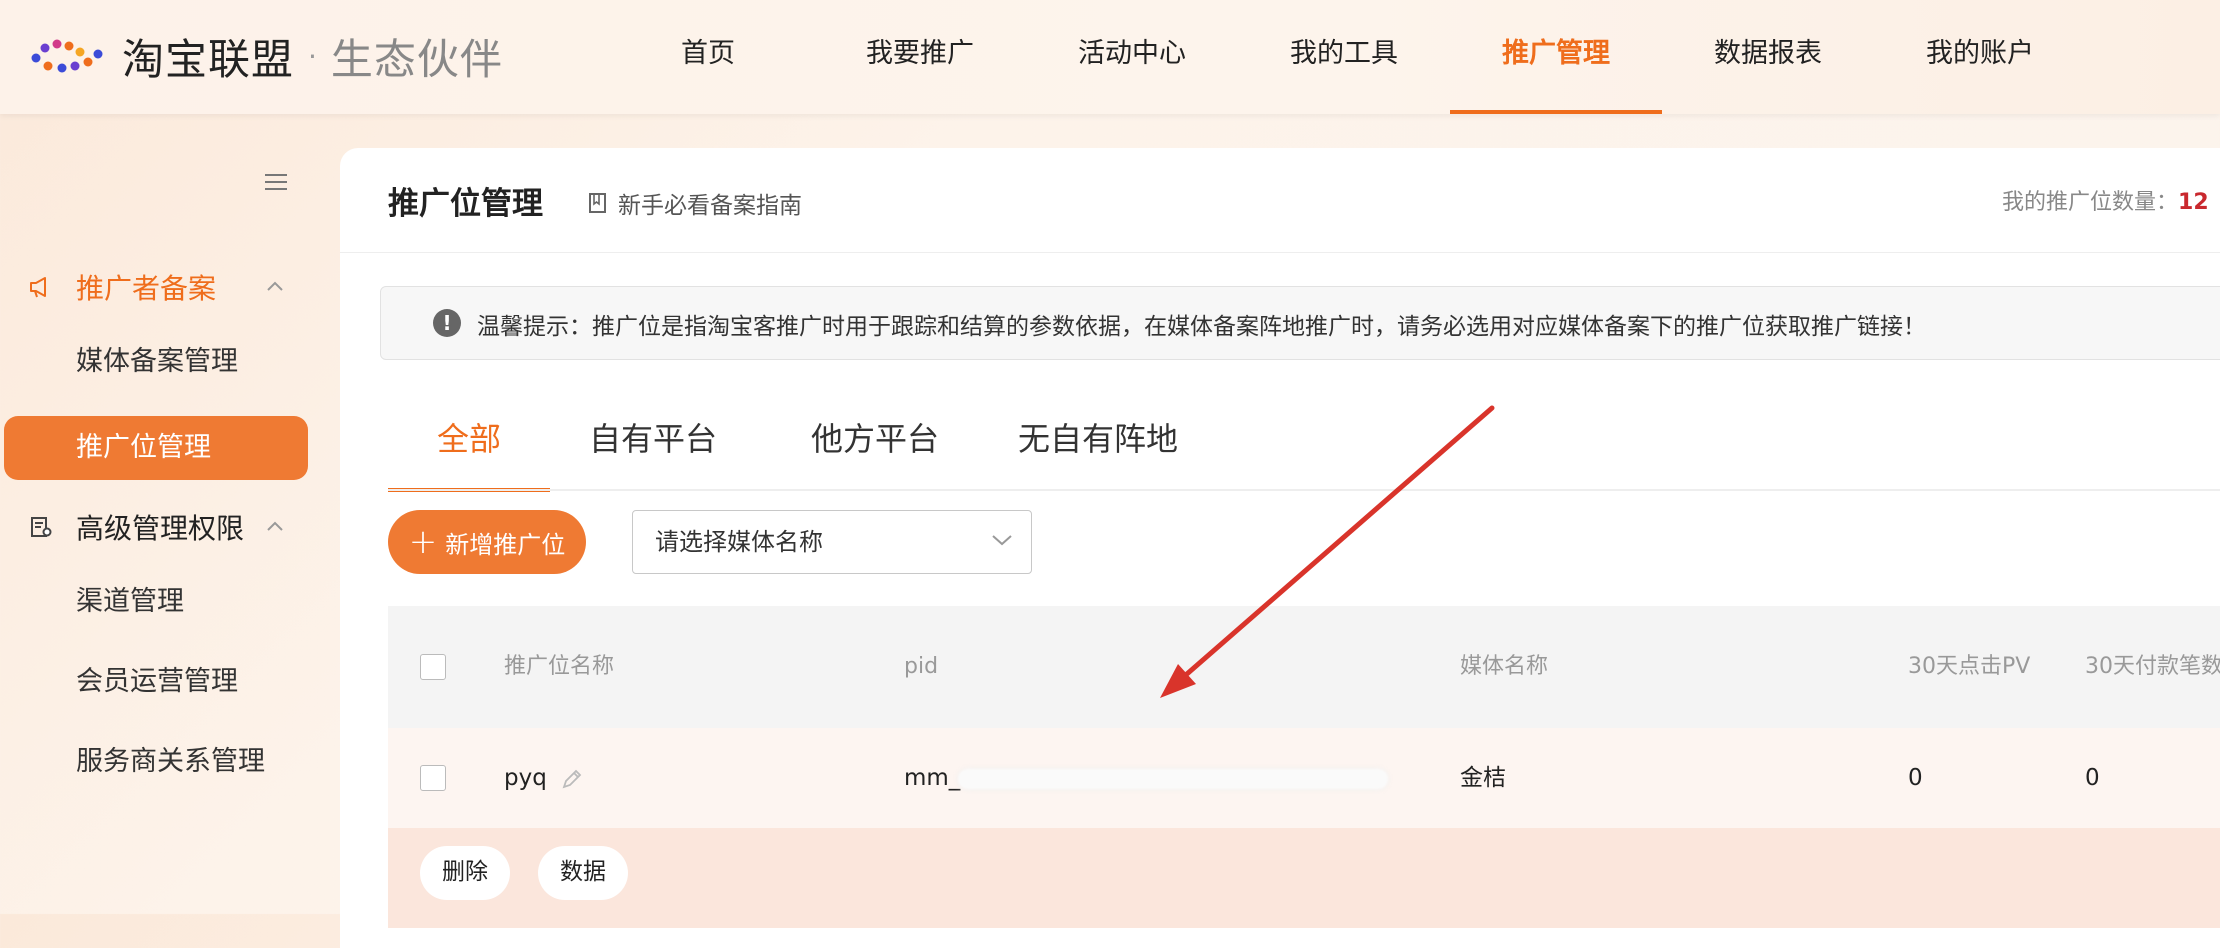  I want to click on col-pid: pid, so click(921, 666).